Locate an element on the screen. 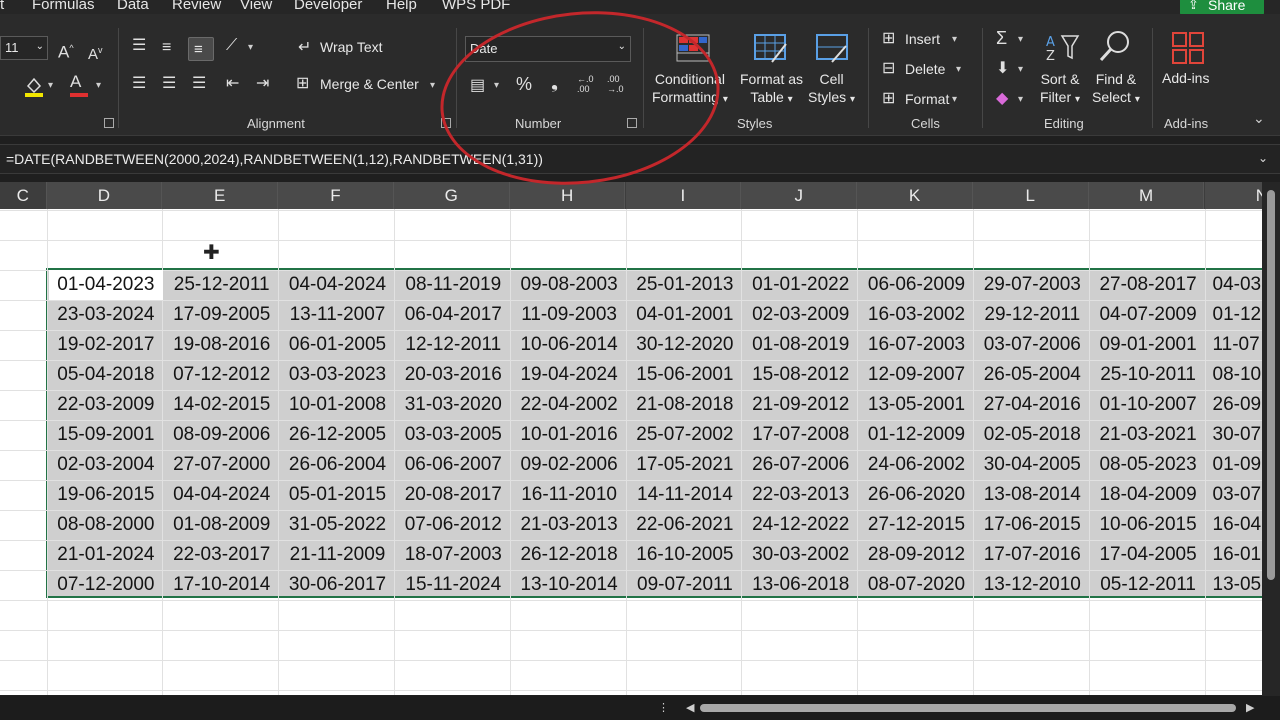 The height and width of the screenshot is (720, 1280). column-header-c: C is located at coordinates (23, 195).